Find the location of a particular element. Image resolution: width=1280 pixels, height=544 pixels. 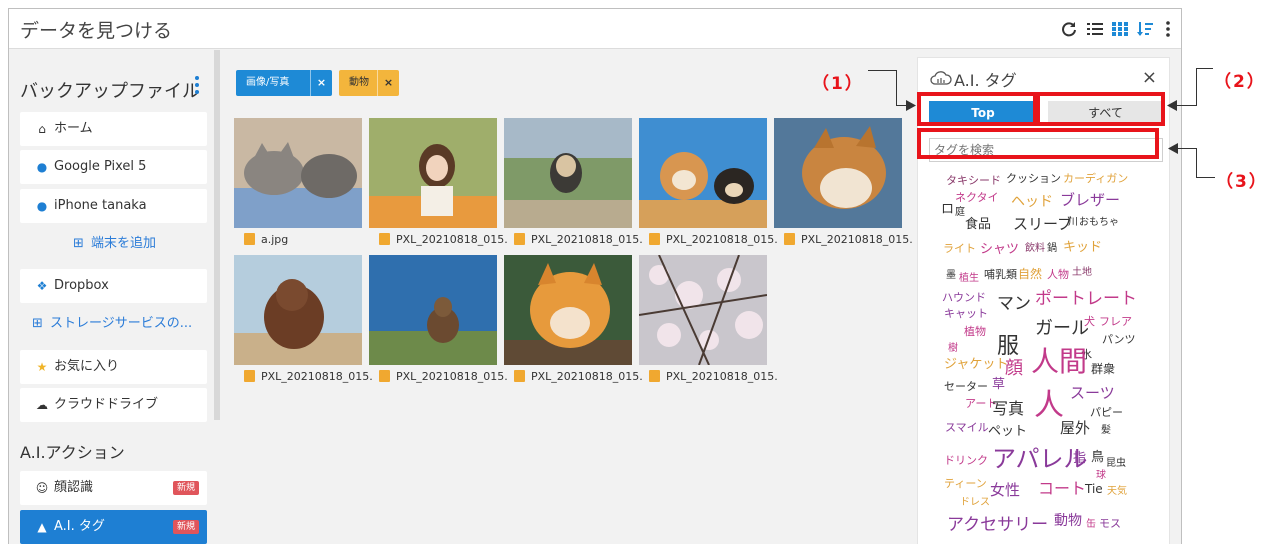

grid-view-icon is located at coordinates (1120, 29).